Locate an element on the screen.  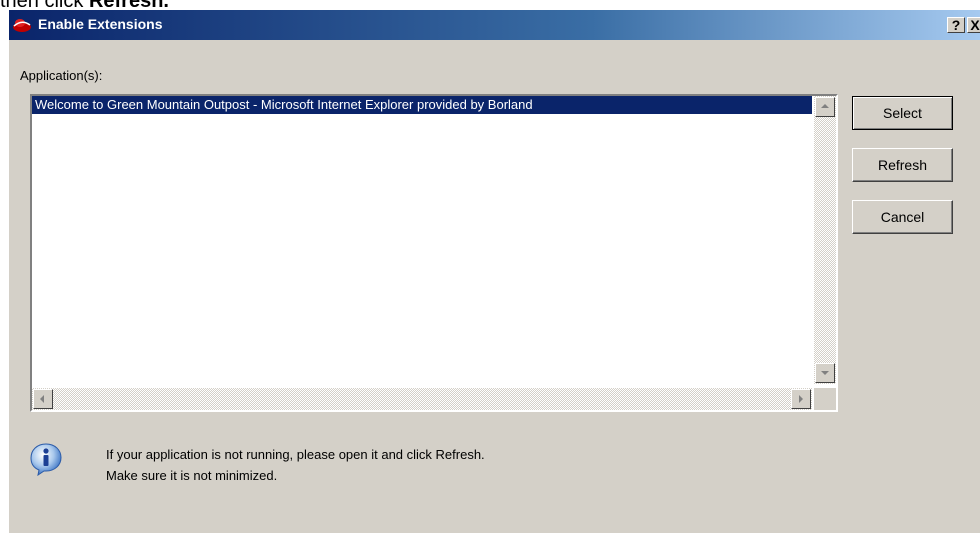
horizontal-scrollbar is located at coordinates (422, 399).